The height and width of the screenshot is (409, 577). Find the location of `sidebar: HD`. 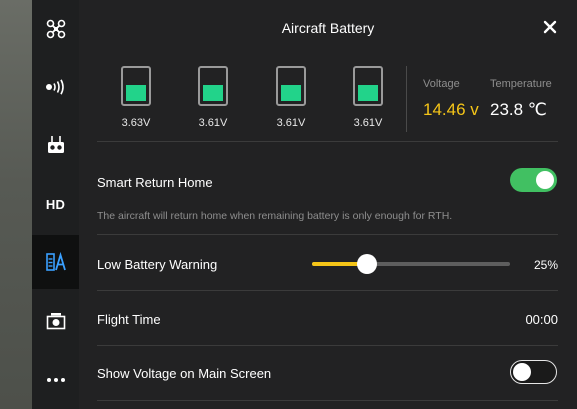

sidebar: HD is located at coordinates (55, 204).